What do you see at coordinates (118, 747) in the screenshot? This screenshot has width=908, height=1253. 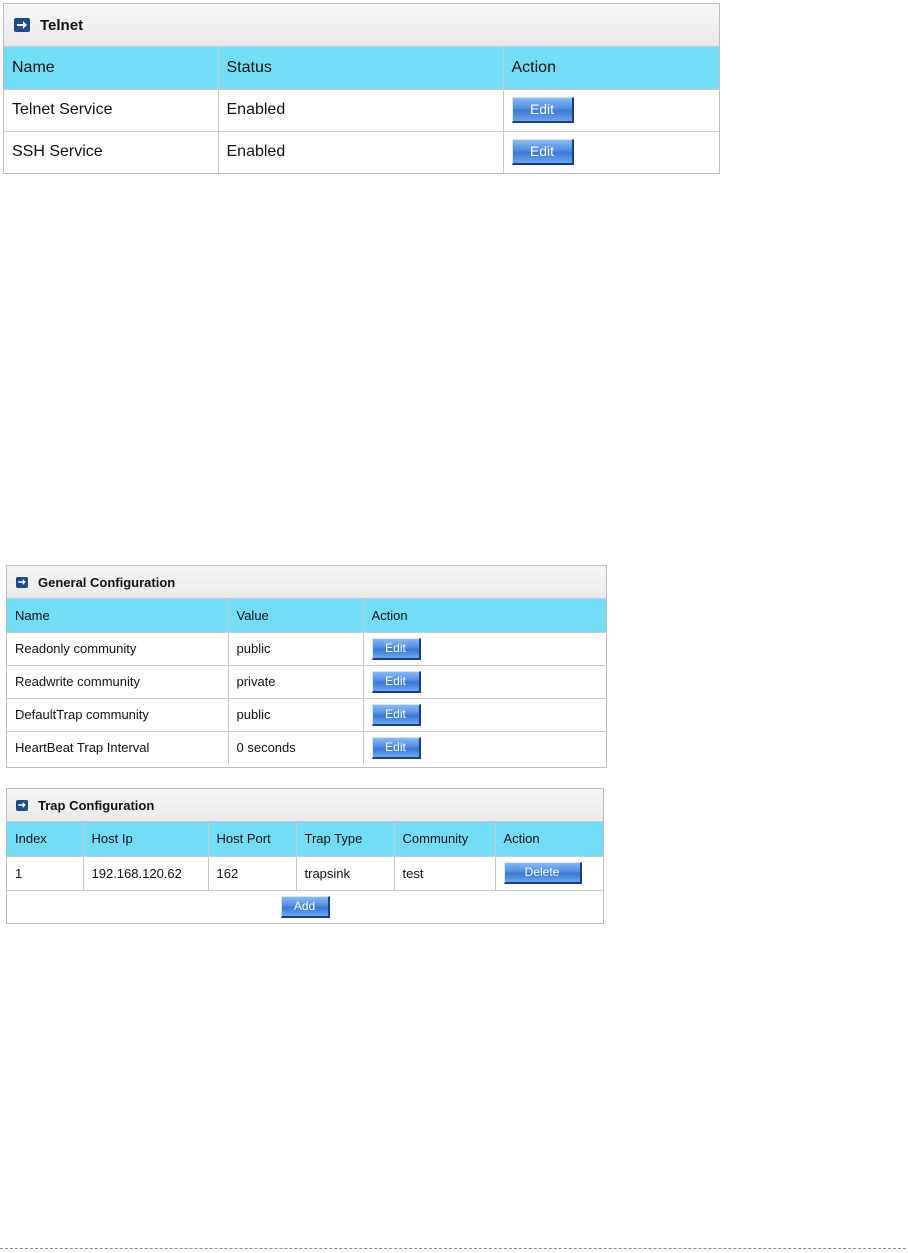 I see `row-name: HeartBeat Trap Interval` at bounding box center [118, 747].